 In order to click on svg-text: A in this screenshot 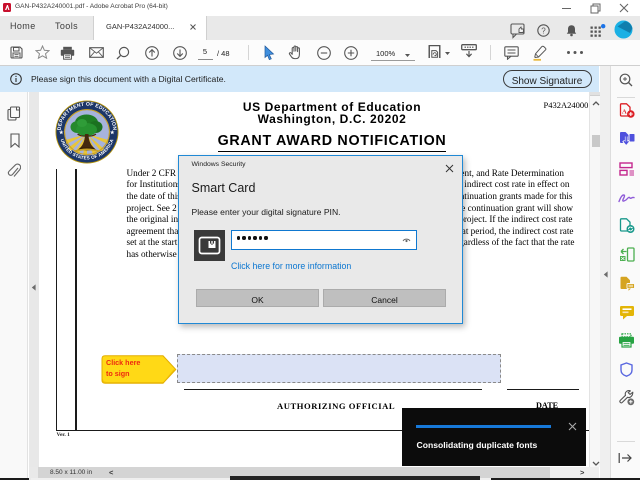, I will do `click(624, 112)`.